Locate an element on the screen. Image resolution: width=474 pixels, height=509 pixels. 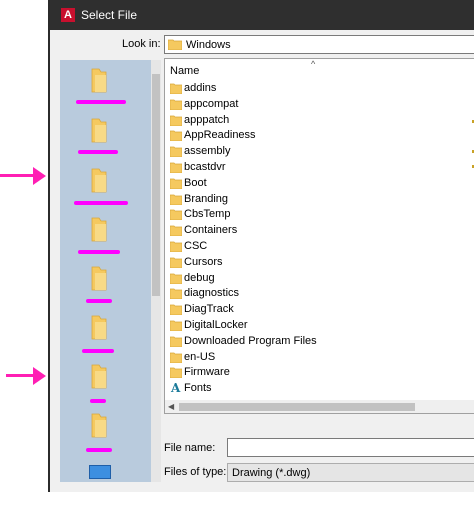
file-row-label: CSC is located at coordinates (196, 245).